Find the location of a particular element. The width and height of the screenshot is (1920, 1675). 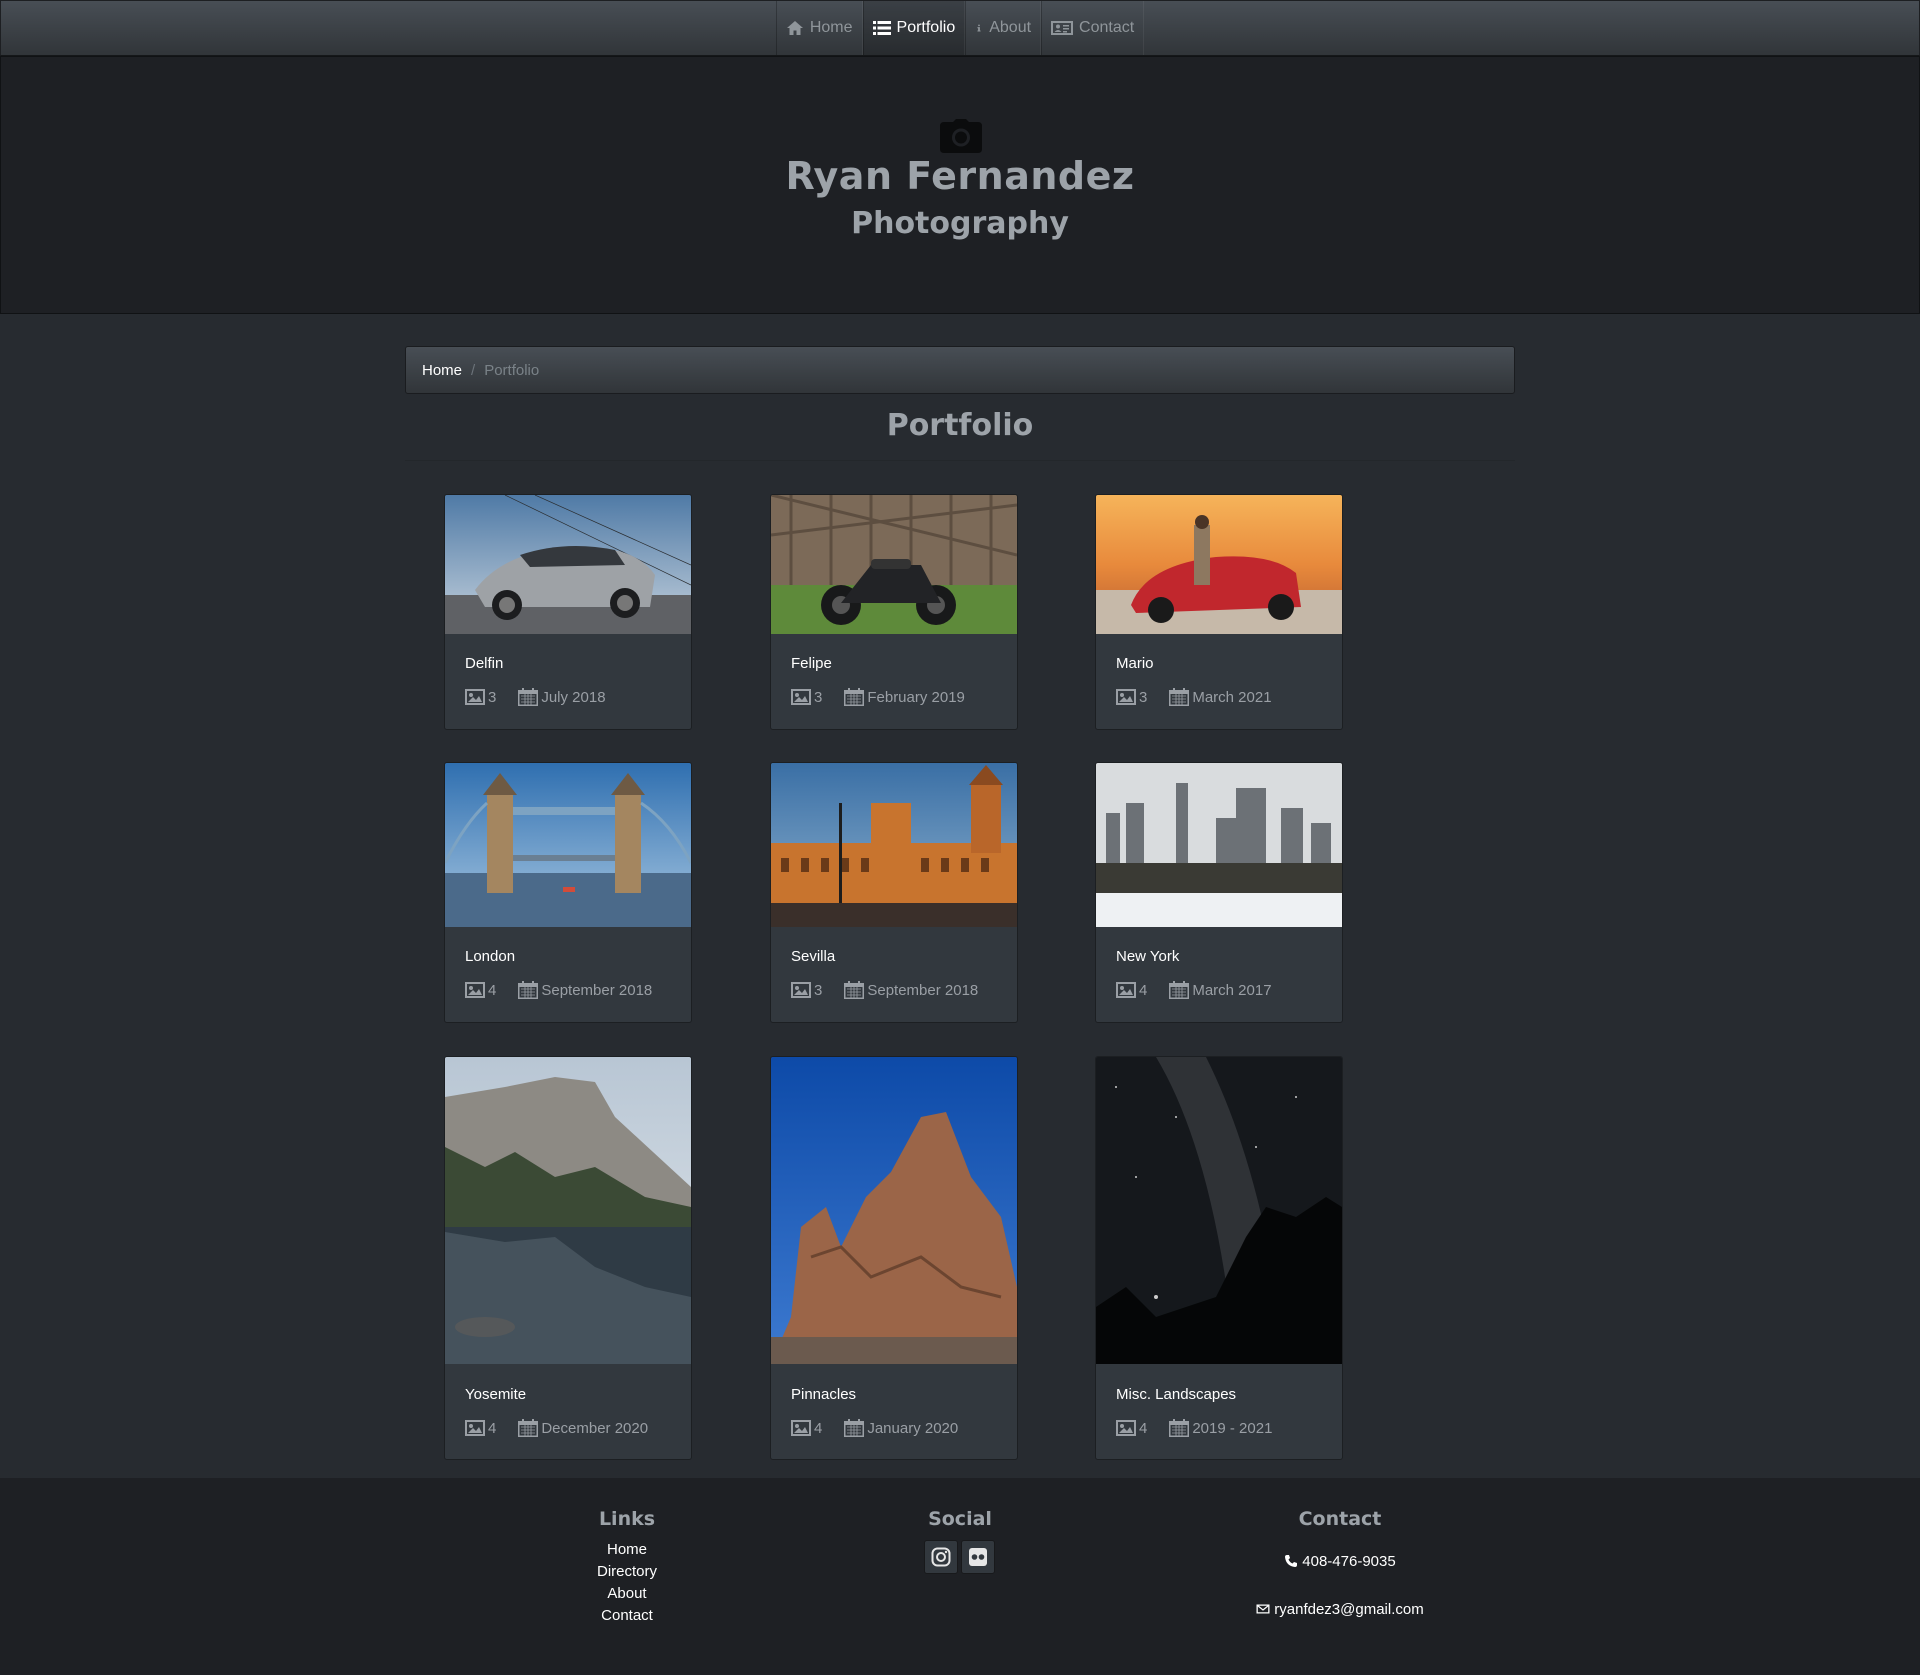

album-meta: 3 September 2018 is located at coordinates (884, 990).